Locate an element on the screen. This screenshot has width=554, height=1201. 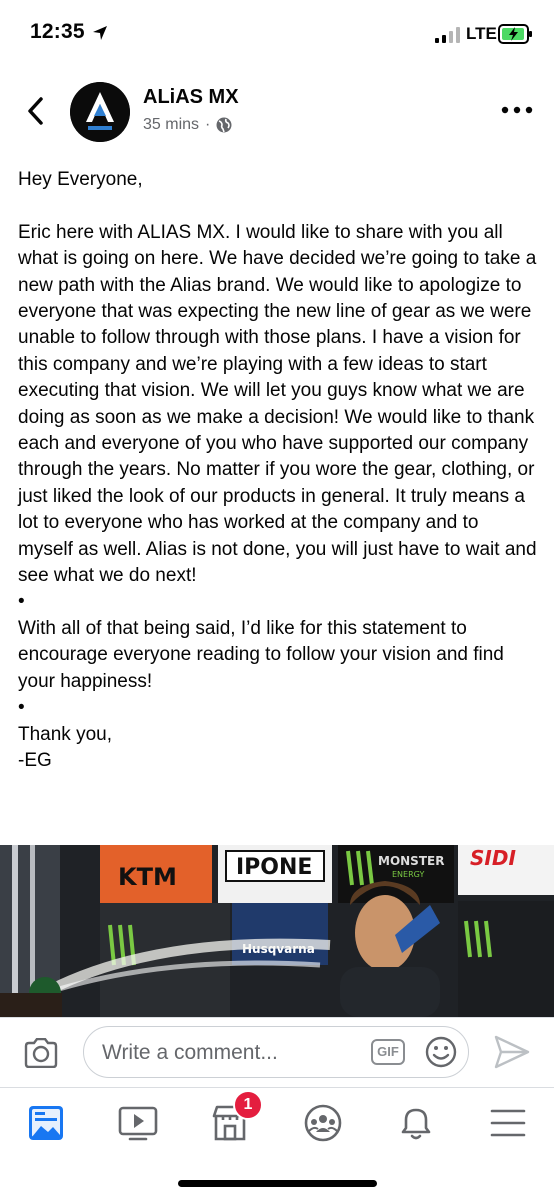
post-header: ALiAS MX 35 mins · is located at coordinates (277, 111).